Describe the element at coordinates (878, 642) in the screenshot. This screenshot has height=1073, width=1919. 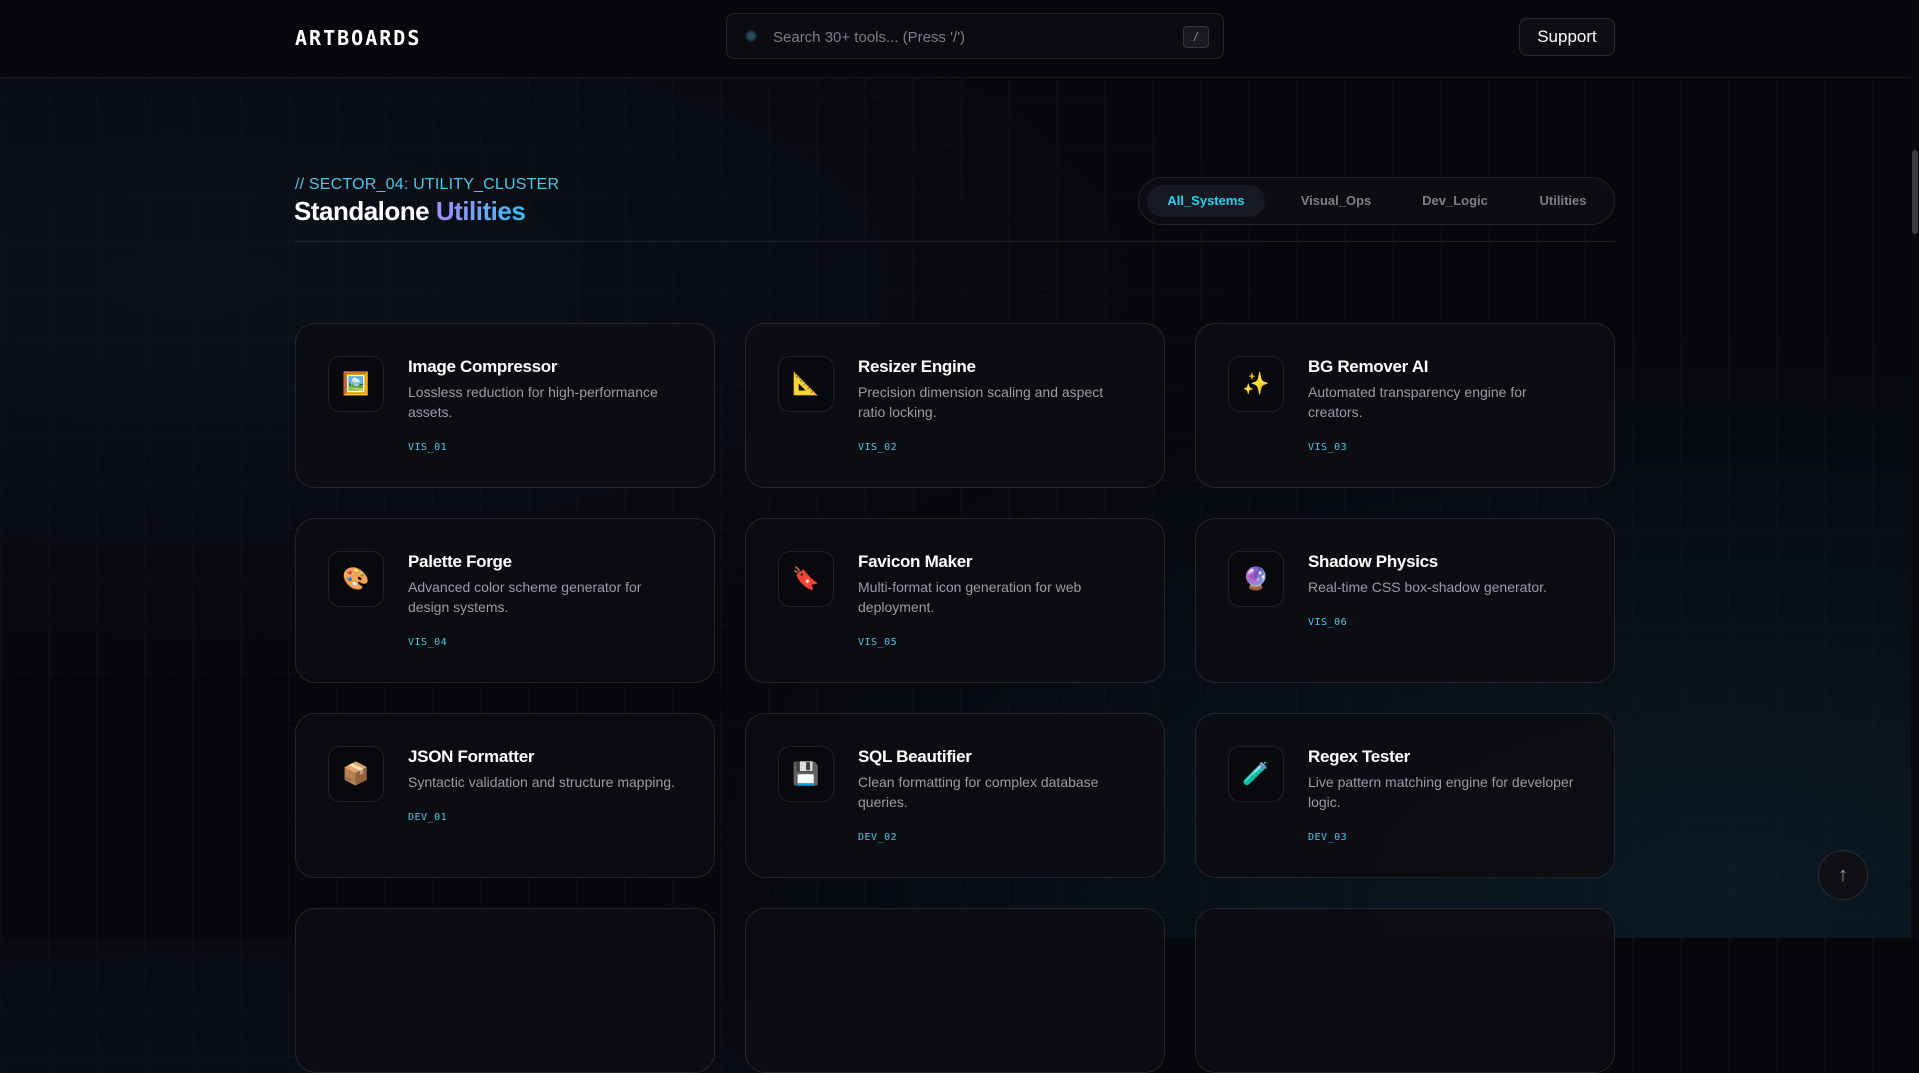
I see `tool-card-code: VIS_05` at that location.